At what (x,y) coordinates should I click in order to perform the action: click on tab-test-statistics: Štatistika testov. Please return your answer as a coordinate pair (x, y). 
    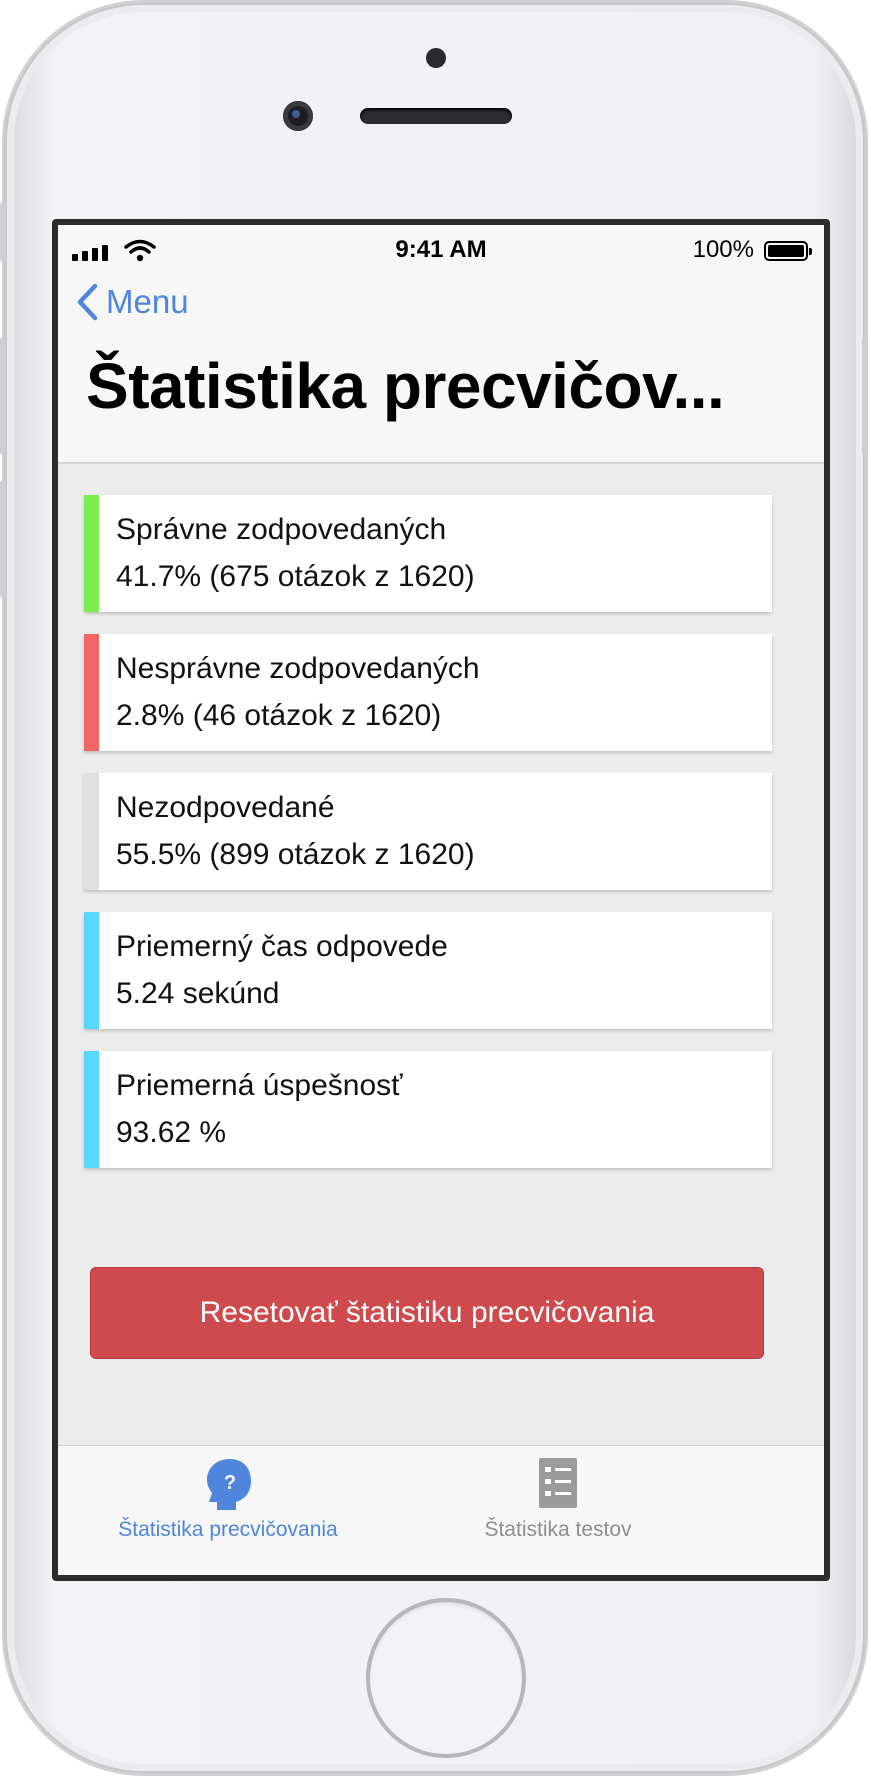
    Looking at the image, I should click on (558, 1510).